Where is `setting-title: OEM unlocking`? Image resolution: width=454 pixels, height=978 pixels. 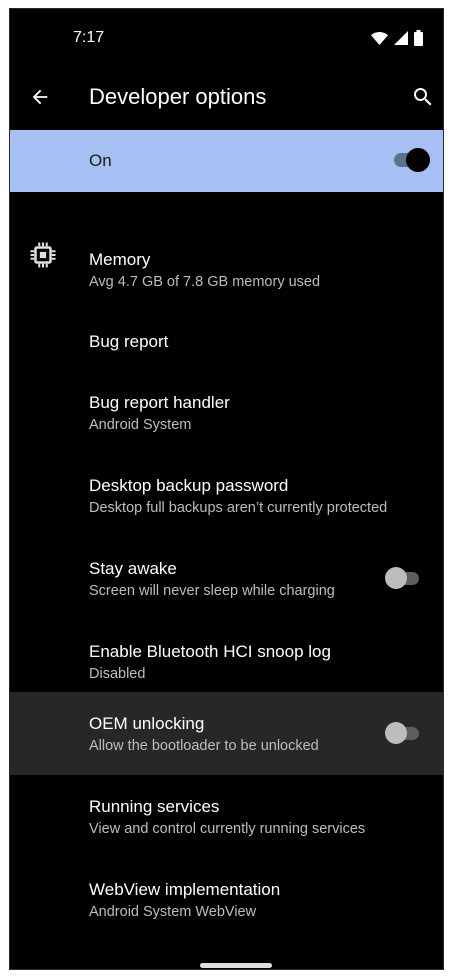 setting-title: OEM unlocking is located at coordinates (147, 723).